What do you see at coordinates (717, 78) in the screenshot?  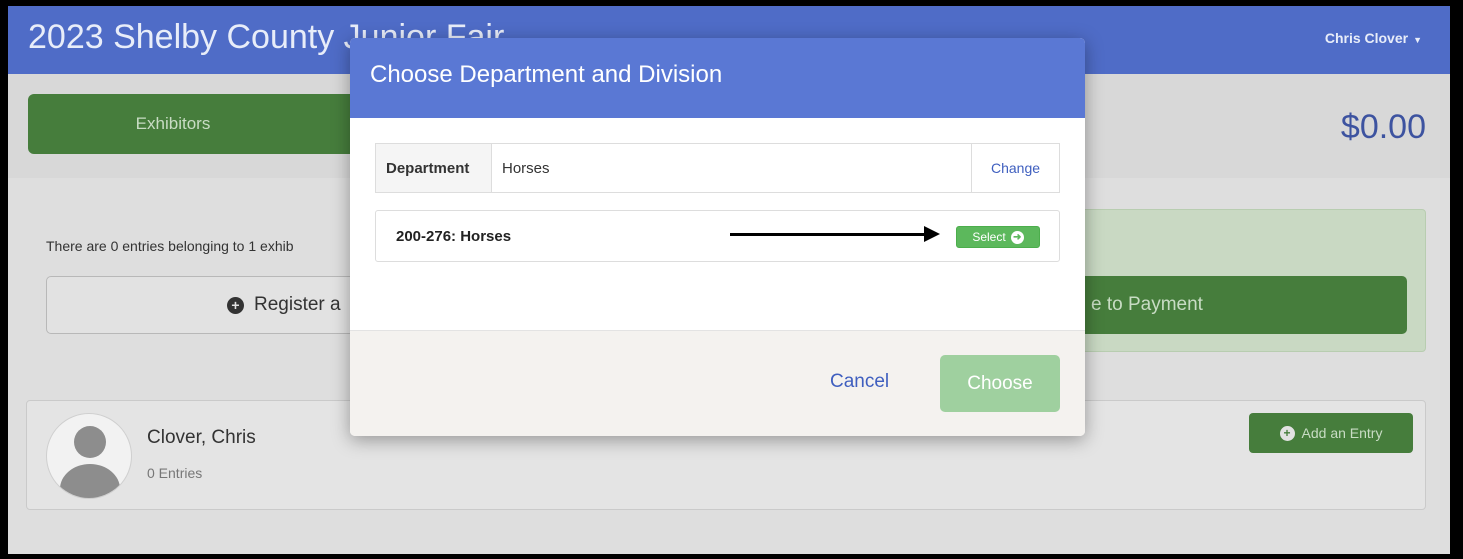 I see `modal-title: Choose Department and Division` at bounding box center [717, 78].